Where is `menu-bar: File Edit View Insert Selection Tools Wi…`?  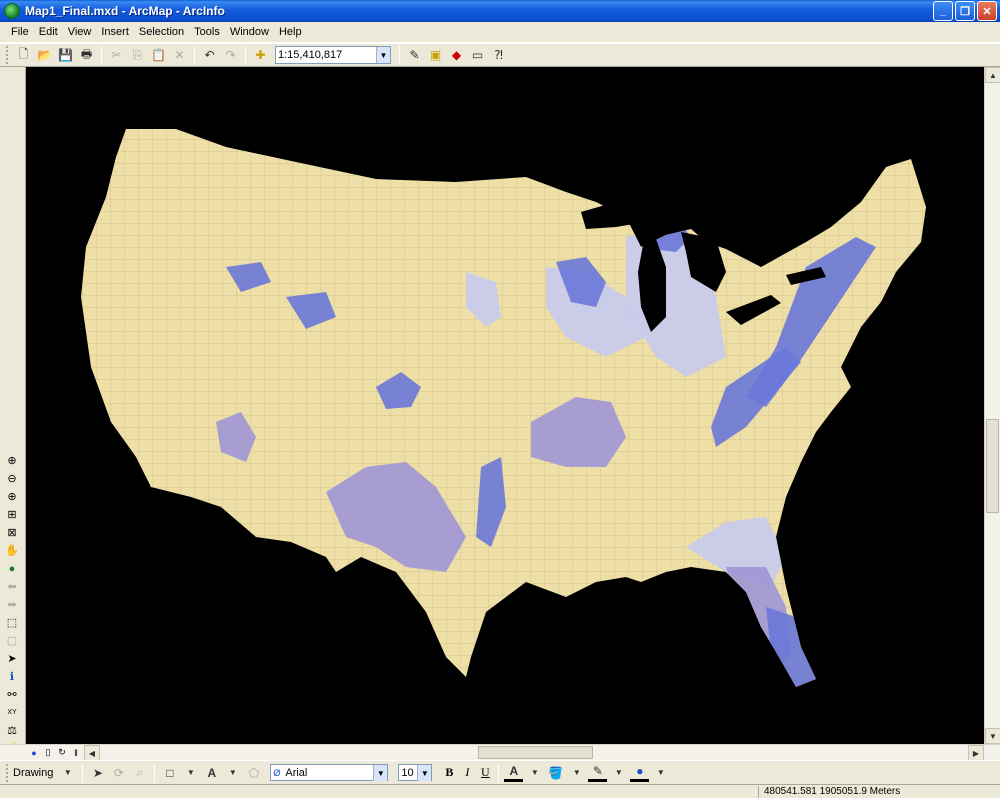 menu-bar: File Edit View Insert Selection Tools Wi… is located at coordinates (500, 32).